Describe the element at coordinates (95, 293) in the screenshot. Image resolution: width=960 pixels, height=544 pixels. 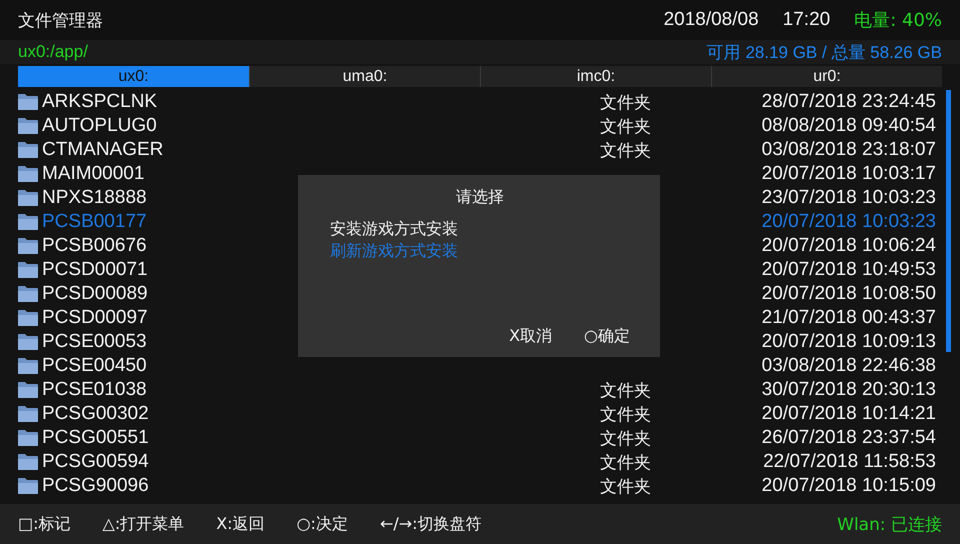
I see `file-name: PCSD00089` at that location.